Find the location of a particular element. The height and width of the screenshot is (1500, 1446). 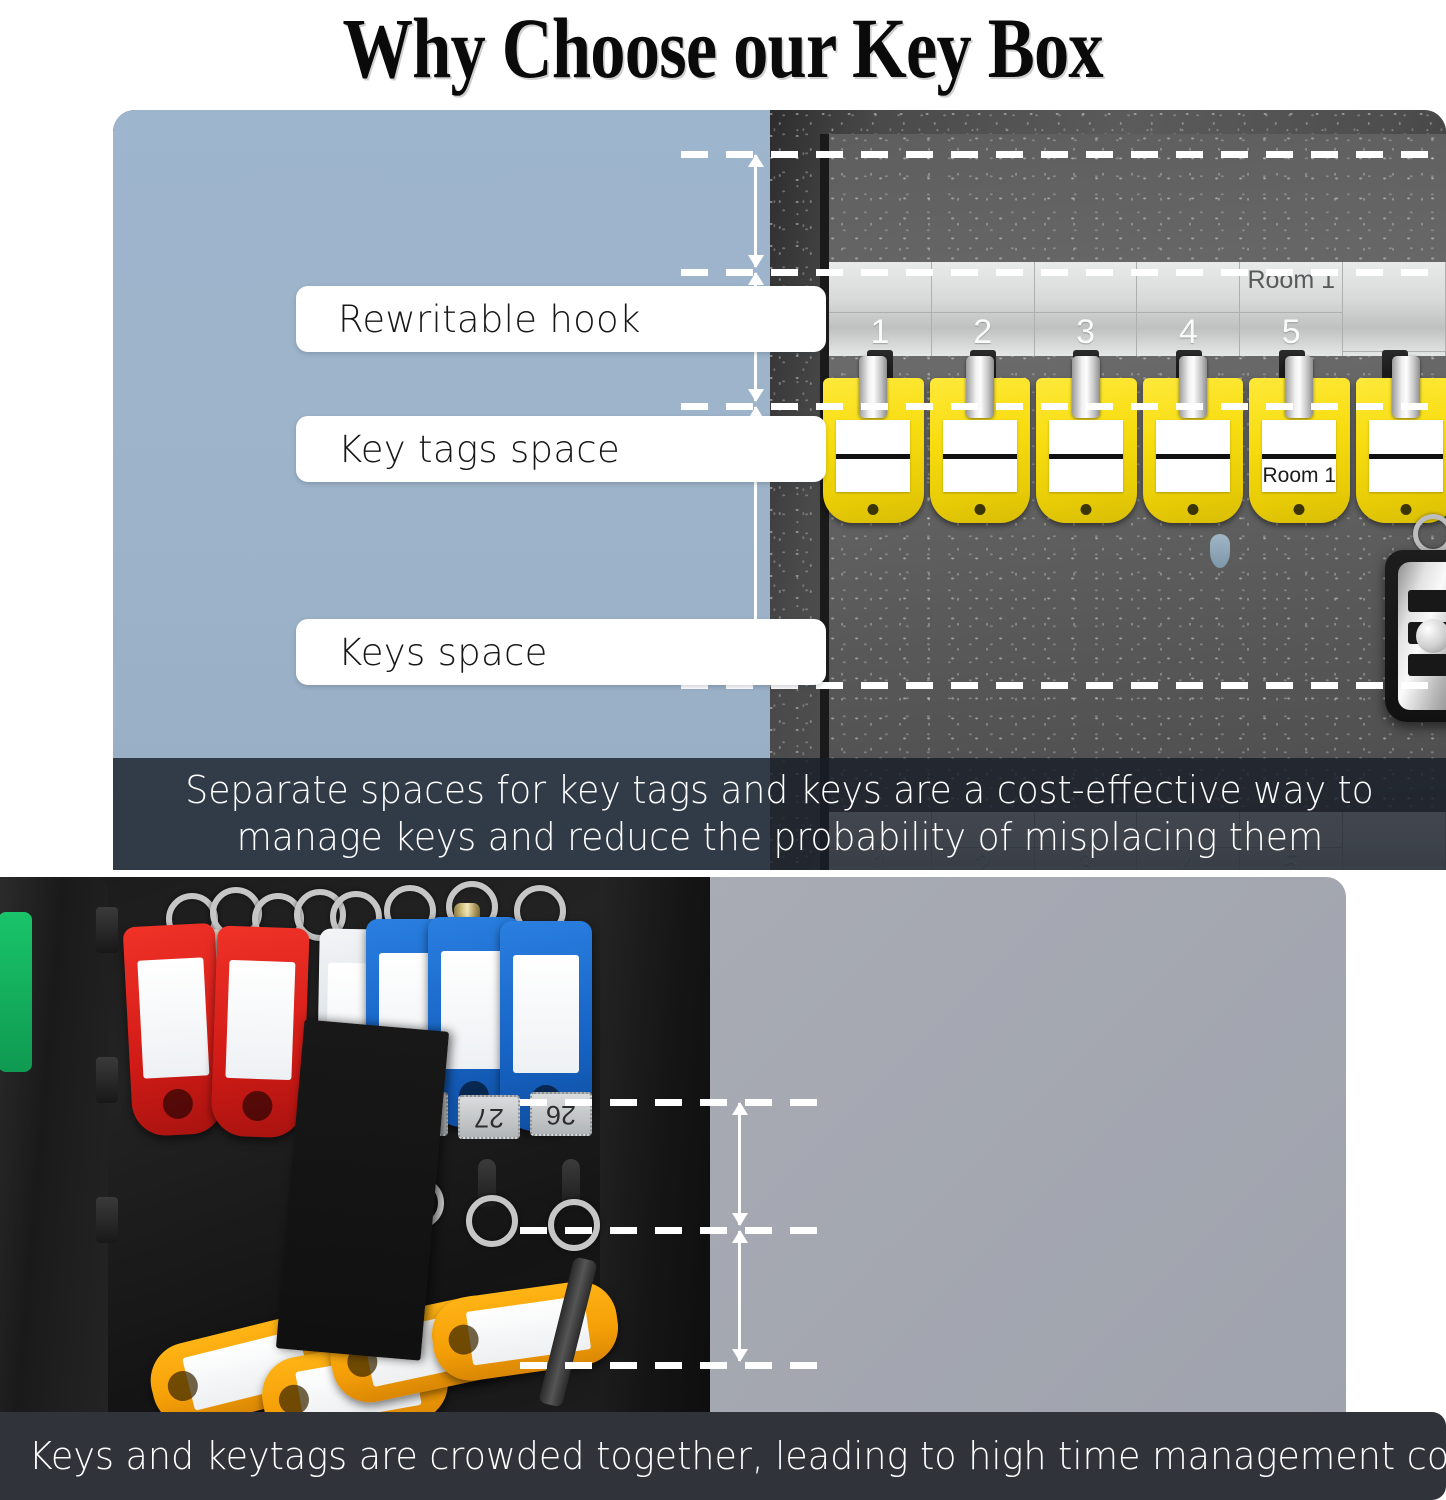

callout-key-tags-space: Key tags space is located at coordinates (561, 449).